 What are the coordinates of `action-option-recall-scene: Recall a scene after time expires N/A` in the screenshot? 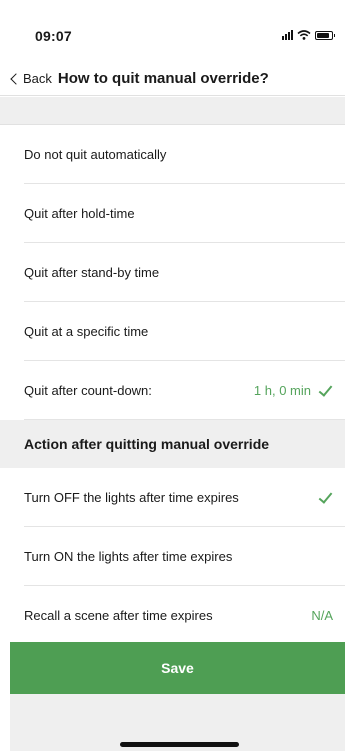 It's located at (172, 615).